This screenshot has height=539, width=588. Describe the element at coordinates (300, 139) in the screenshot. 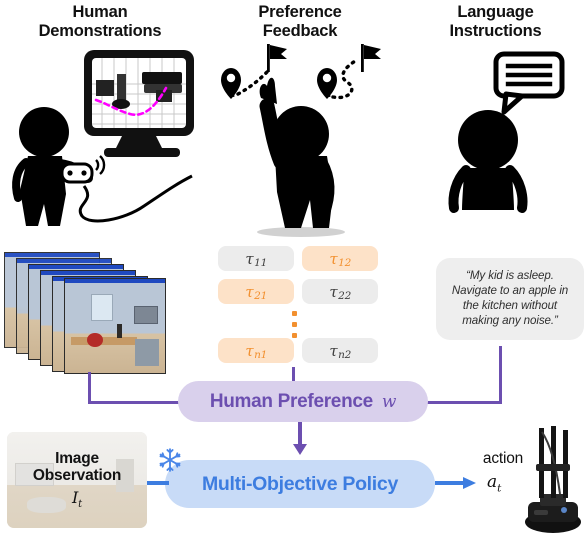

I see `person-pointing-at-two-routes-icon` at that location.